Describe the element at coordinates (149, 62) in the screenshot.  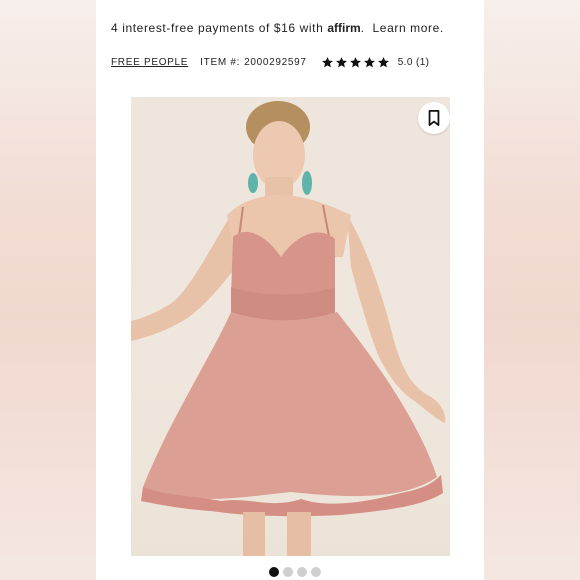
I see `brand-link: FREE PEOPLE` at that location.